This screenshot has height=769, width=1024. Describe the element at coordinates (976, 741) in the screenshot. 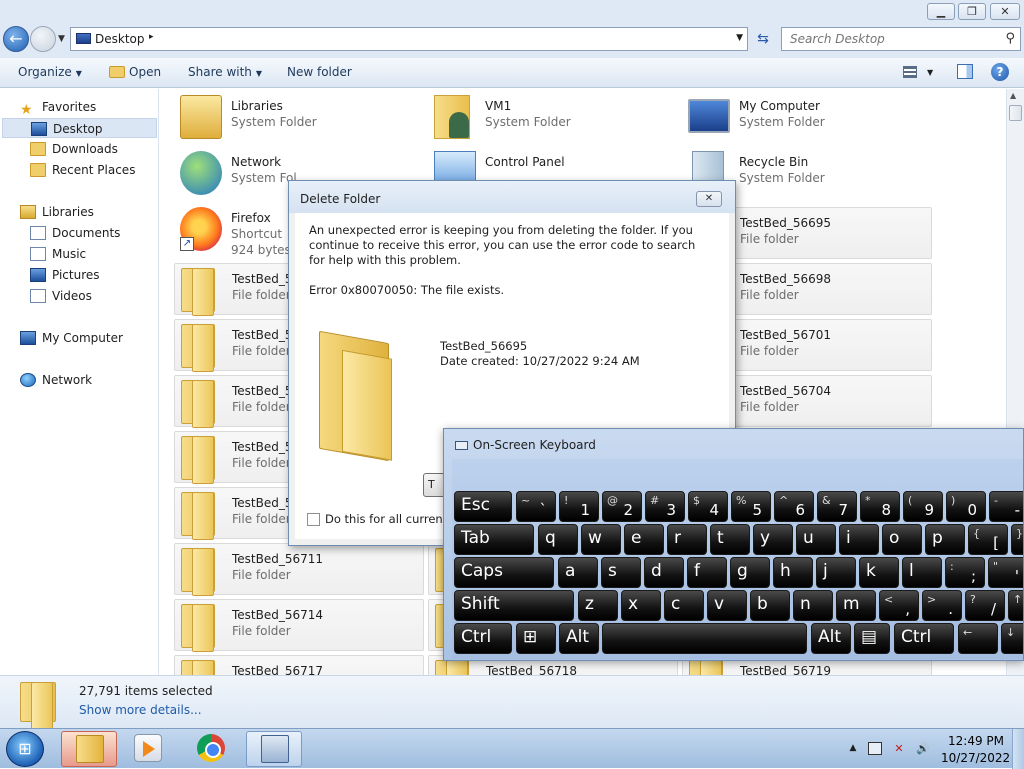

I see `clock-time: 12:49 PM` at that location.